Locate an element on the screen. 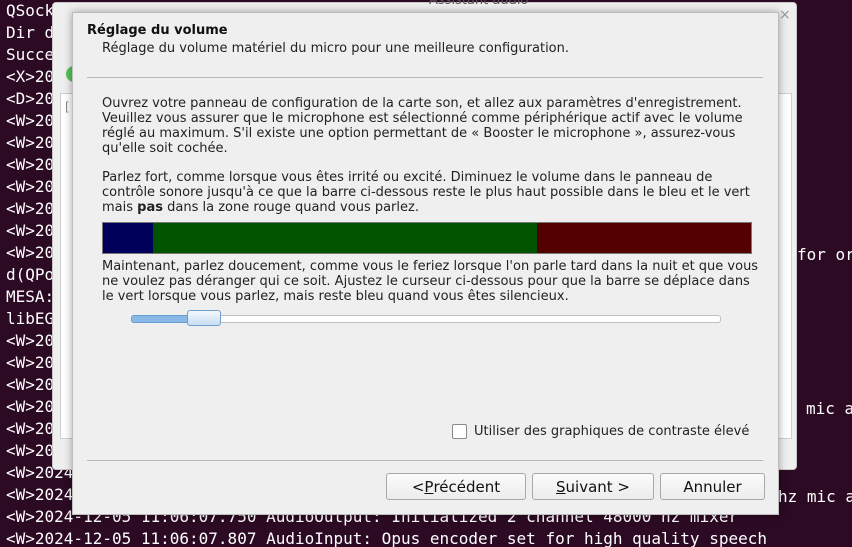 The height and width of the screenshot is (547, 852). next-button-label: uivant > is located at coordinates (597, 486).